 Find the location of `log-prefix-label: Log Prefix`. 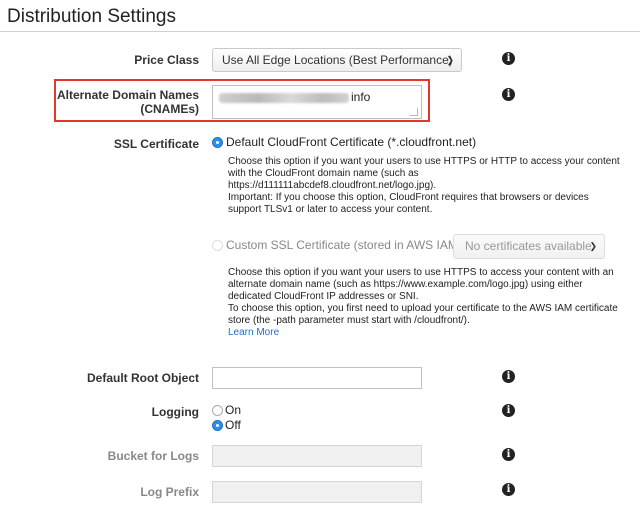

log-prefix-label: Log Prefix is located at coordinates (169, 492).